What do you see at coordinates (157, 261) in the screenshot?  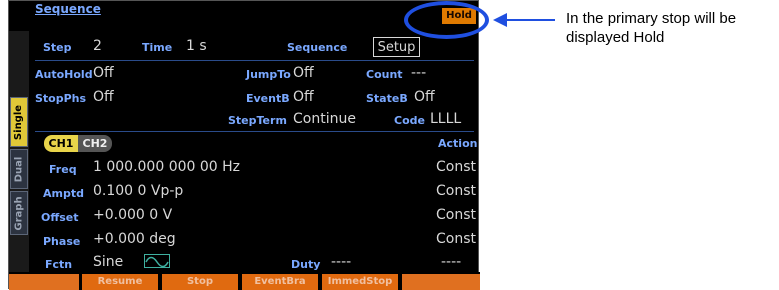 I see `sine-wave-icon` at bounding box center [157, 261].